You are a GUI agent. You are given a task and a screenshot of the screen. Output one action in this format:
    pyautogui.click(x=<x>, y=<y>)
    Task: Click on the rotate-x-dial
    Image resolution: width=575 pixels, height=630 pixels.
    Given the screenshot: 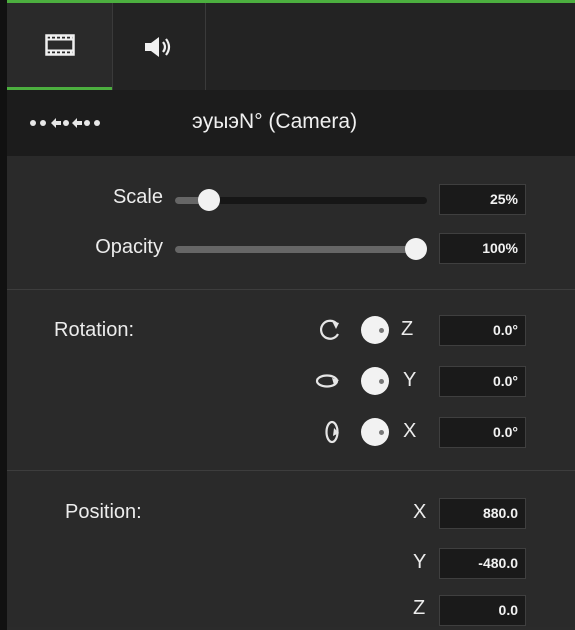 What is the action you would take?
    pyautogui.click(x=375, y=432)
    